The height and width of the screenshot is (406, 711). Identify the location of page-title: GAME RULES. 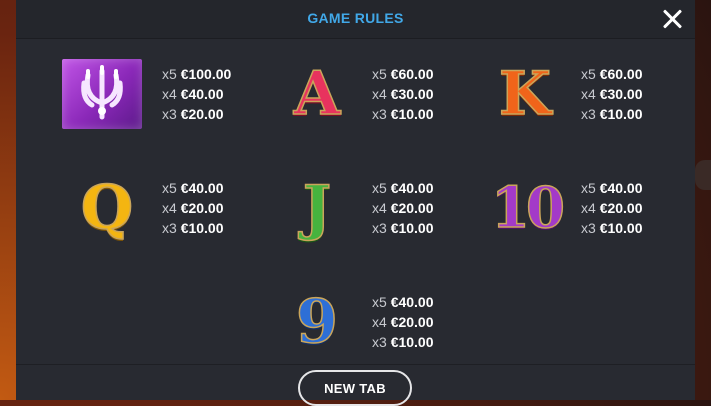
(355, 18).